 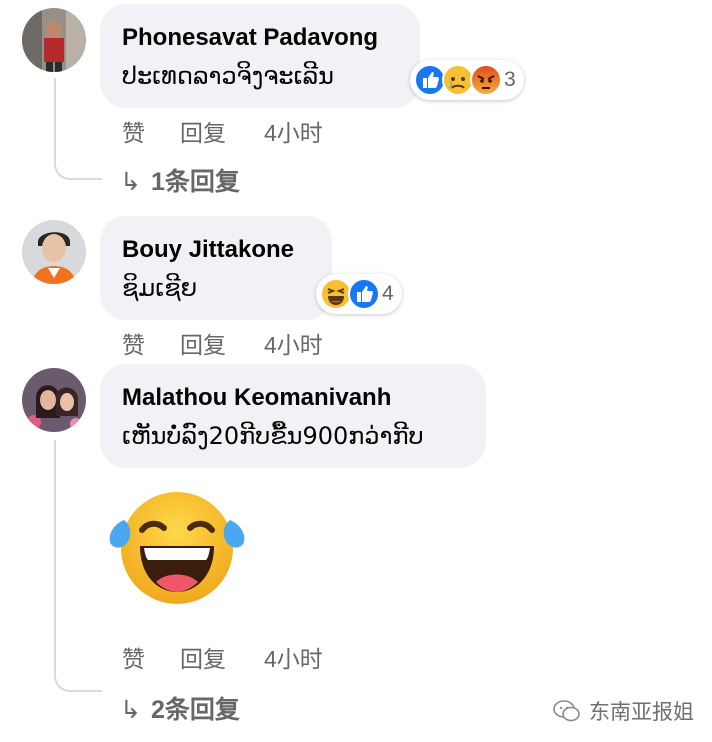 What do you see at coordinates (228, 76) in the screenshot?
I see `comment-text: ປະເທດລາວຈິງຈະເລີນ` at bounding box center [228, 76].